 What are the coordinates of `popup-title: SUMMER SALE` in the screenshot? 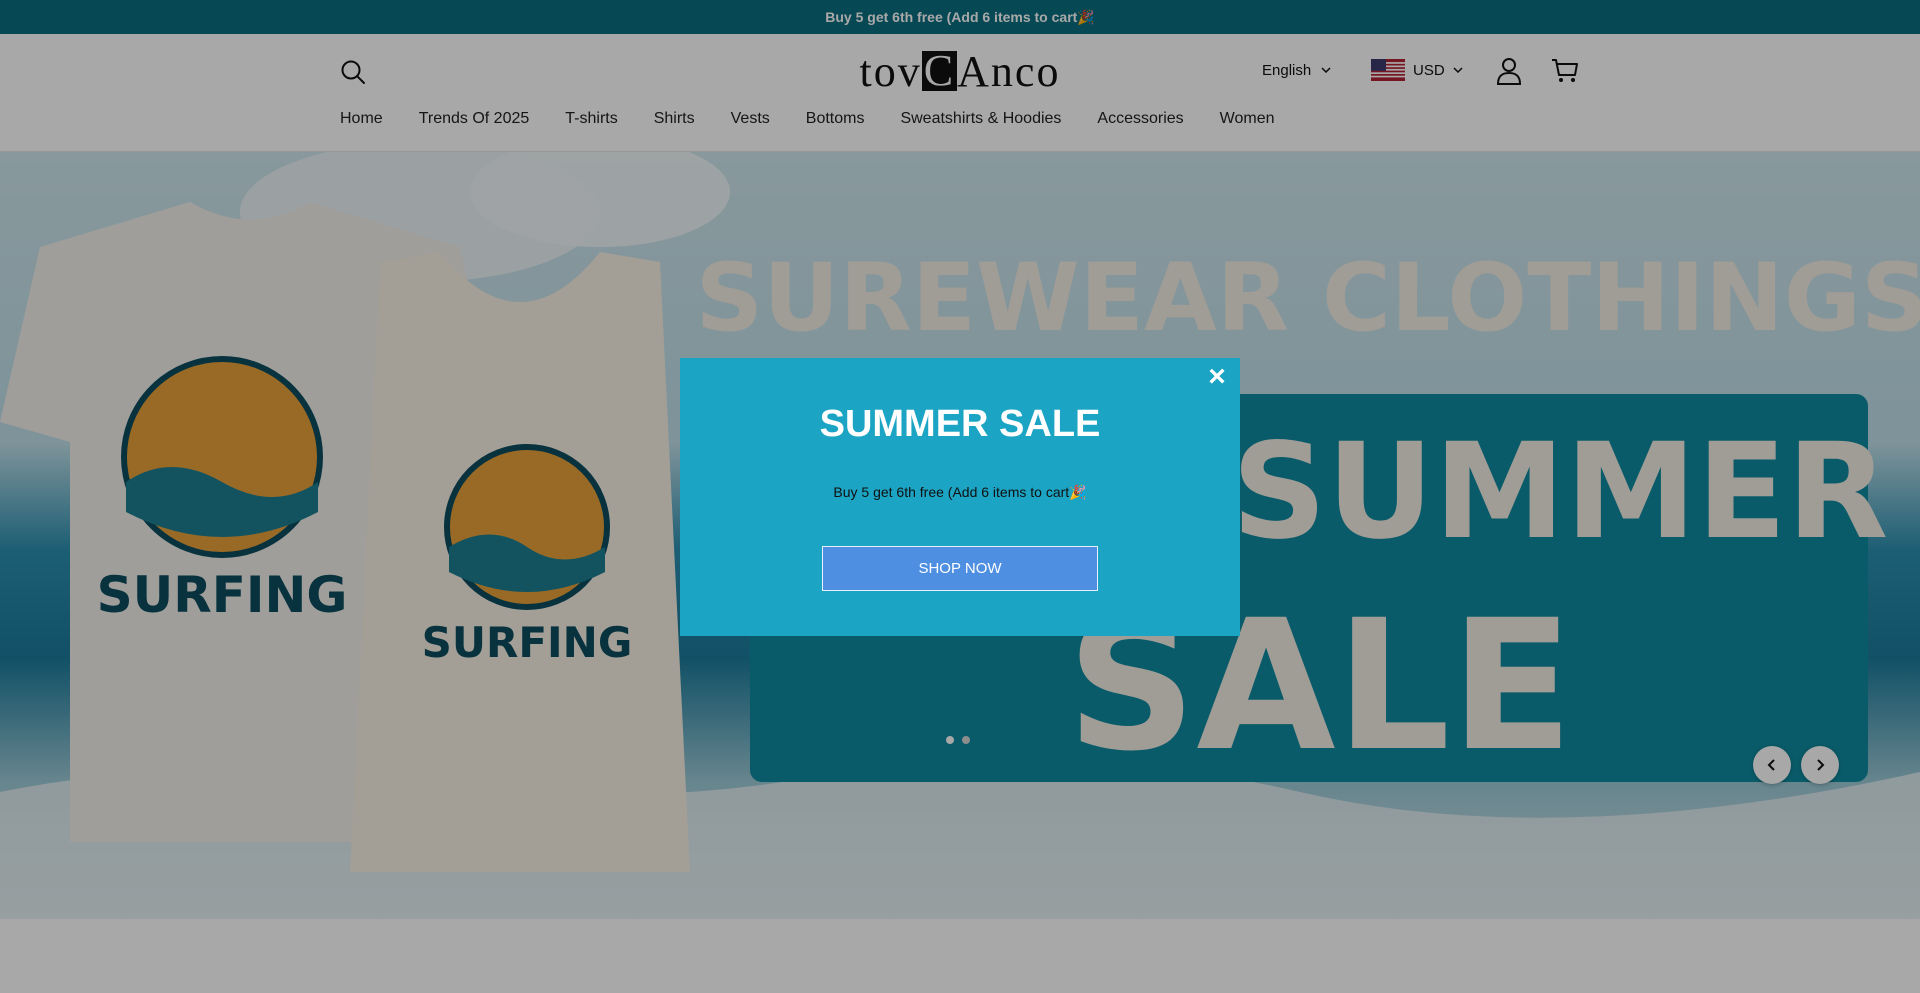 It's located at (960, 424).